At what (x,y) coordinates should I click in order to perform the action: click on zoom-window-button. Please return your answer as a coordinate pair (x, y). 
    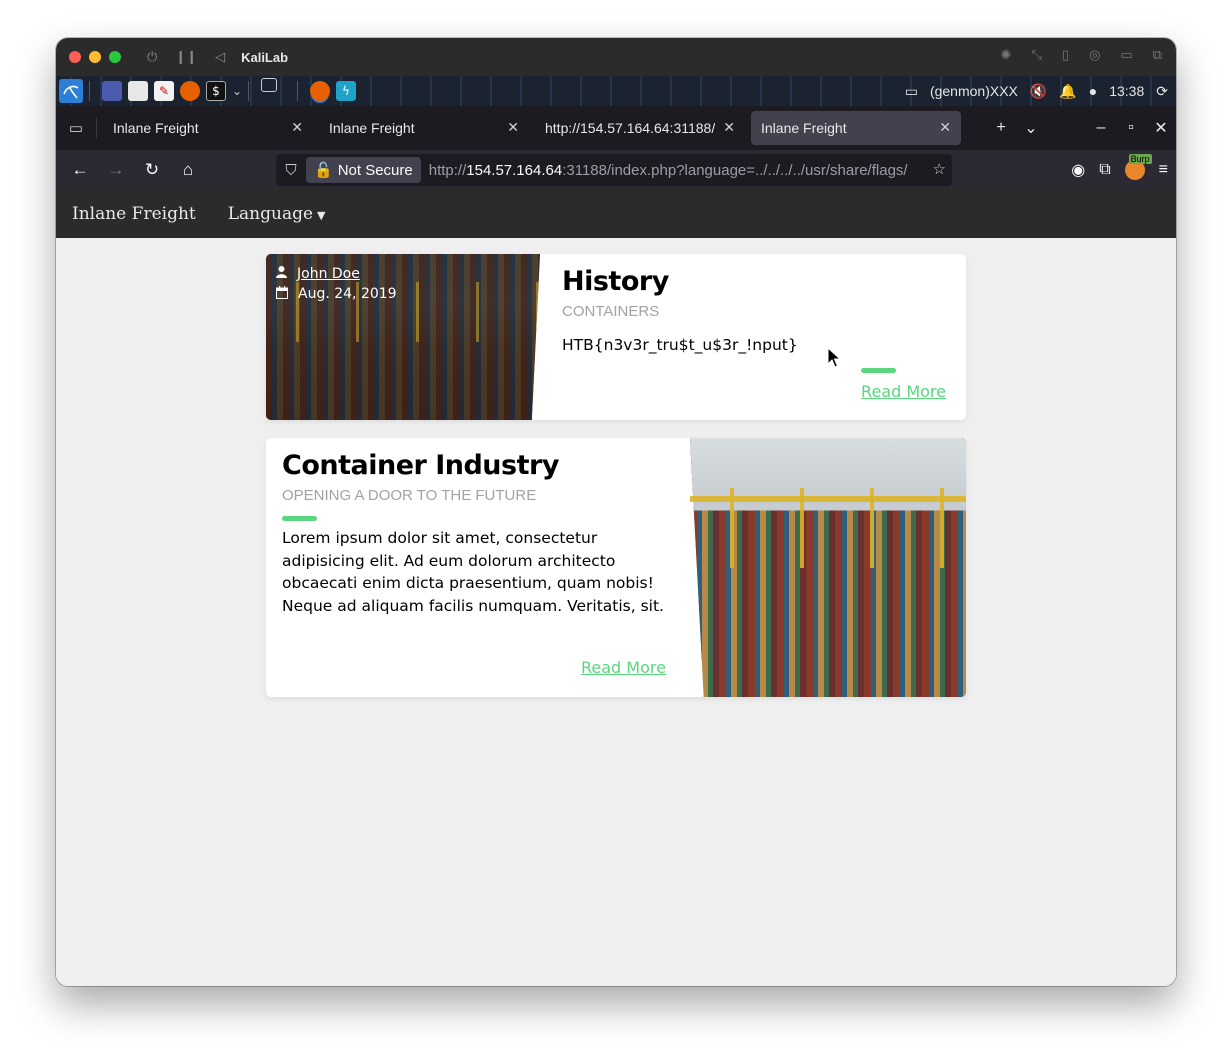
    Looking at the image, I should click on (115, 57).